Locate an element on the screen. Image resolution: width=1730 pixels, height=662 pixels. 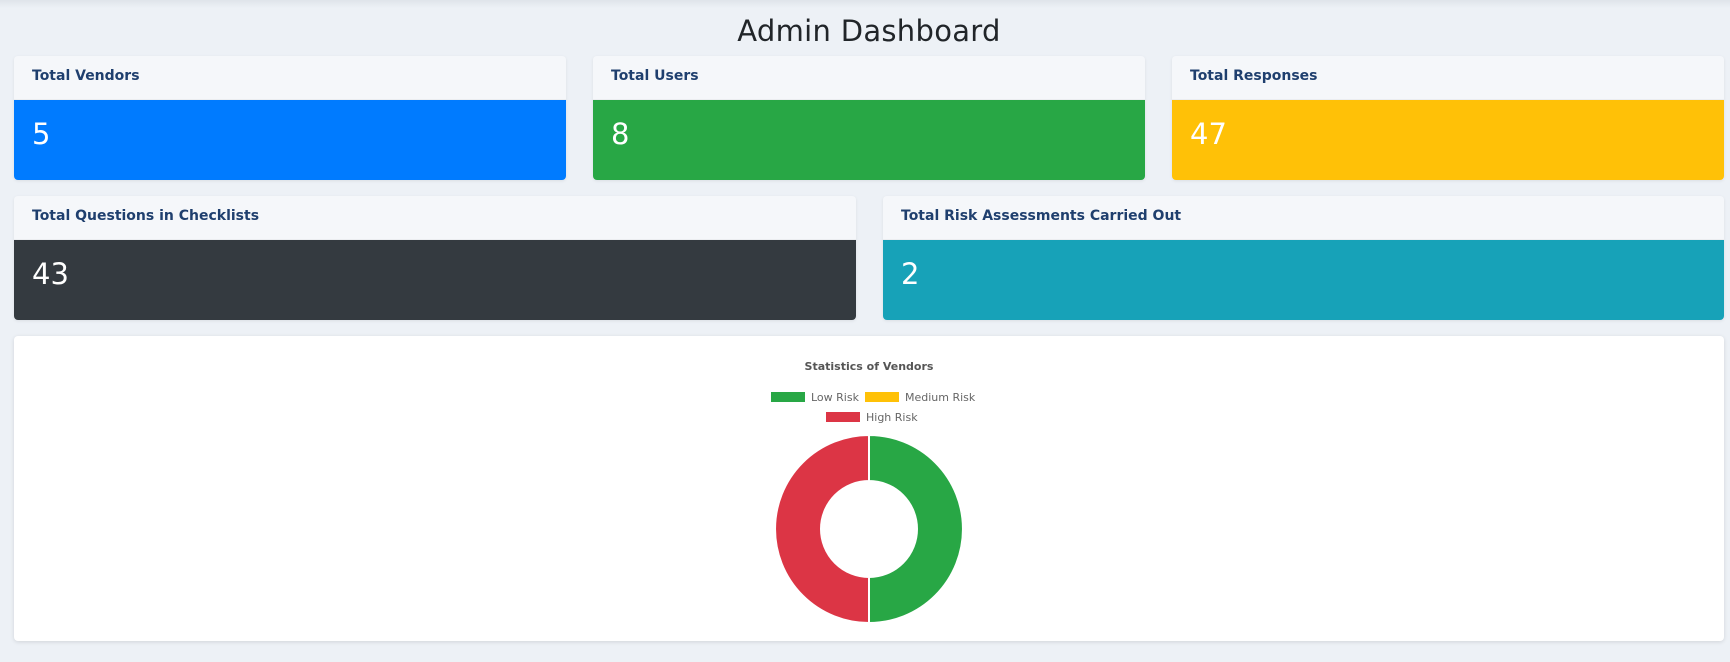
total-users-card: Total Users 8 is located at coordinates (869, 118).